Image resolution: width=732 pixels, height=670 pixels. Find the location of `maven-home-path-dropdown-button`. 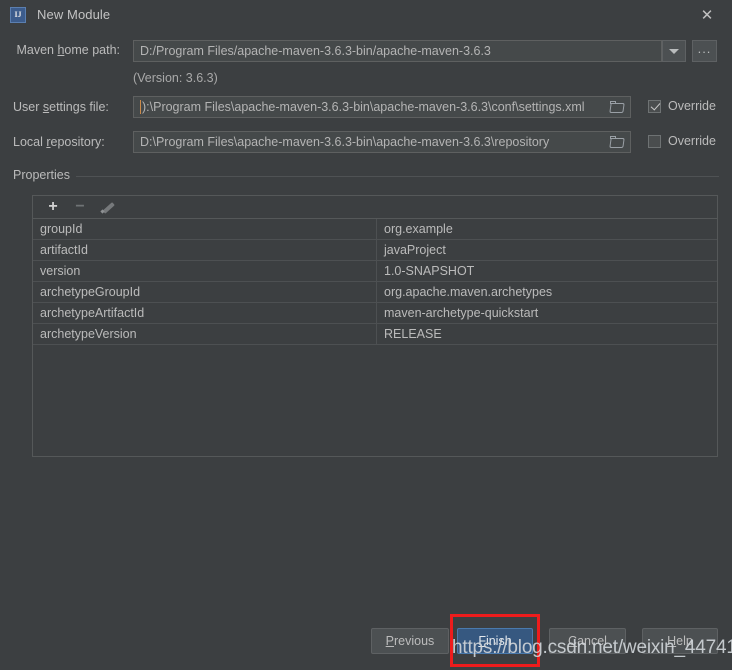

maven-home-path-dropdown-button is located at coordinates (674, 51).